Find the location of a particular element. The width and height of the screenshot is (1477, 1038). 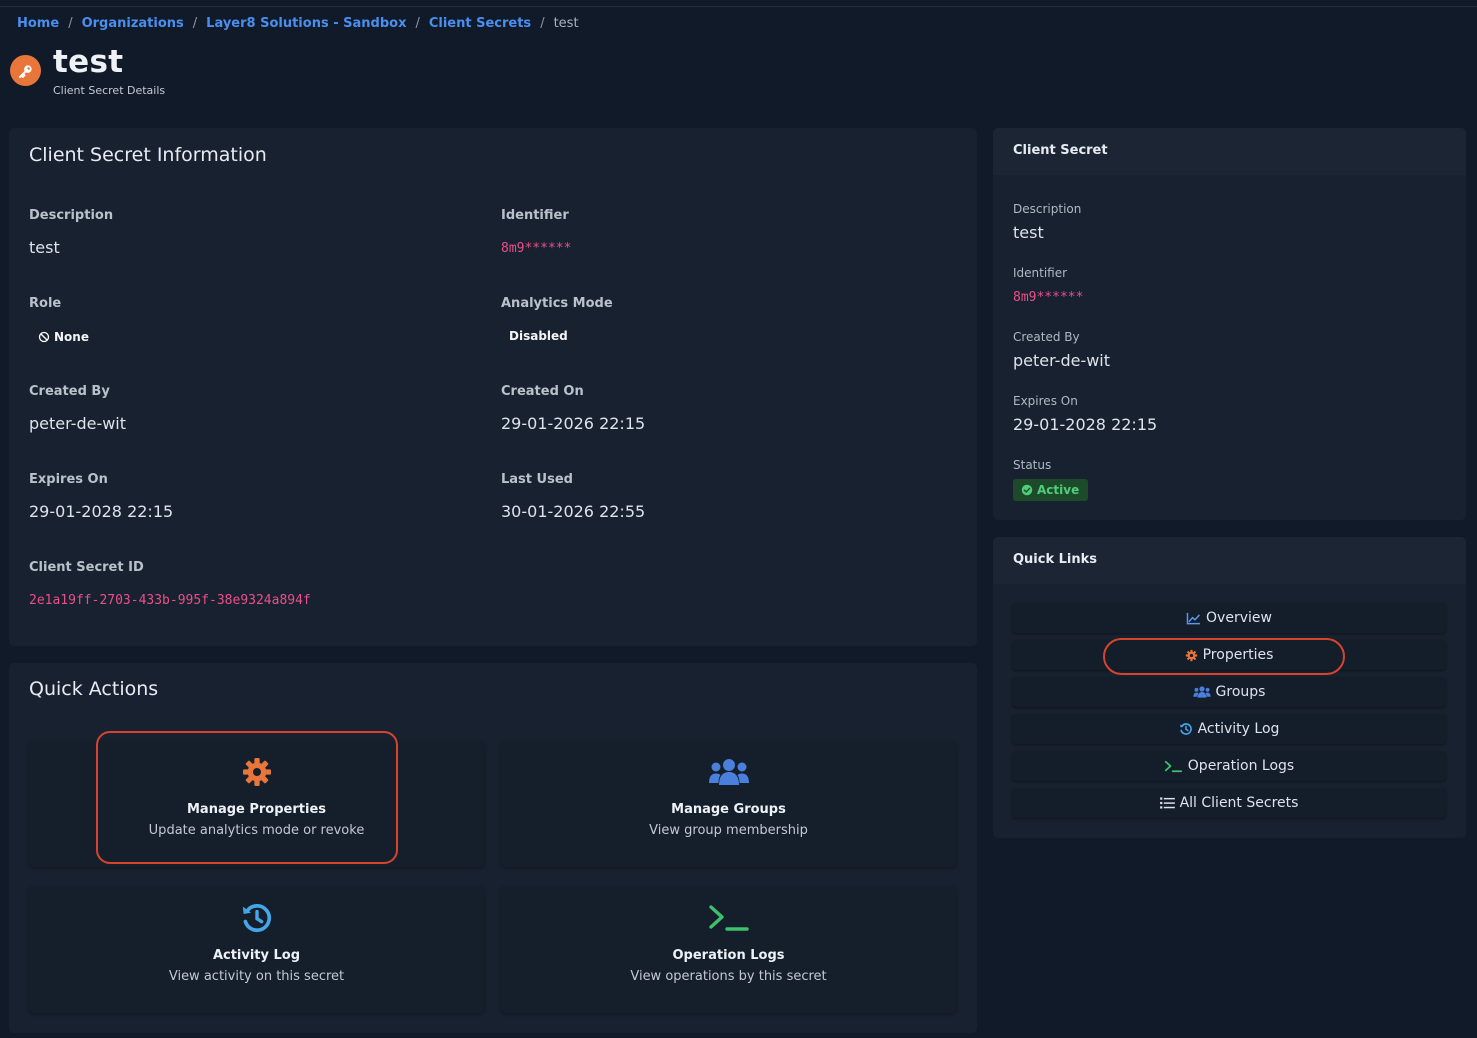

breadcrumb-current: test is located at coordinates (566, 23).